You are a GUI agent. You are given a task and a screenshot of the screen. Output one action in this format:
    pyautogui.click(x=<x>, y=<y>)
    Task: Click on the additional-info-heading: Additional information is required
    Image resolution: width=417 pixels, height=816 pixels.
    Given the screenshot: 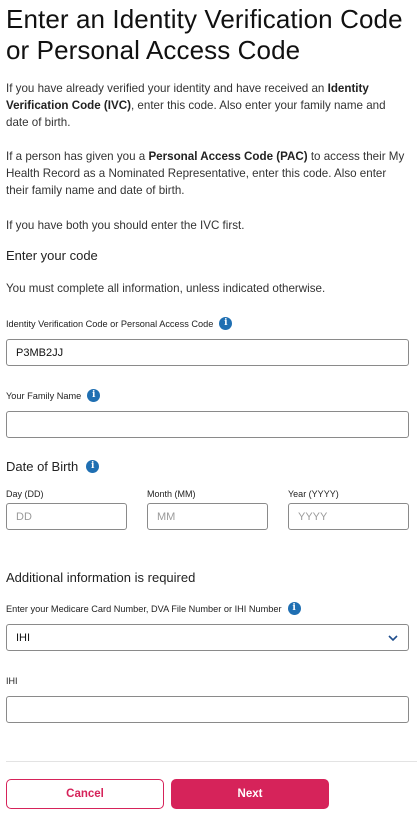 What is the action you would take?
    pyautogui.click(x=101, y=577)
    